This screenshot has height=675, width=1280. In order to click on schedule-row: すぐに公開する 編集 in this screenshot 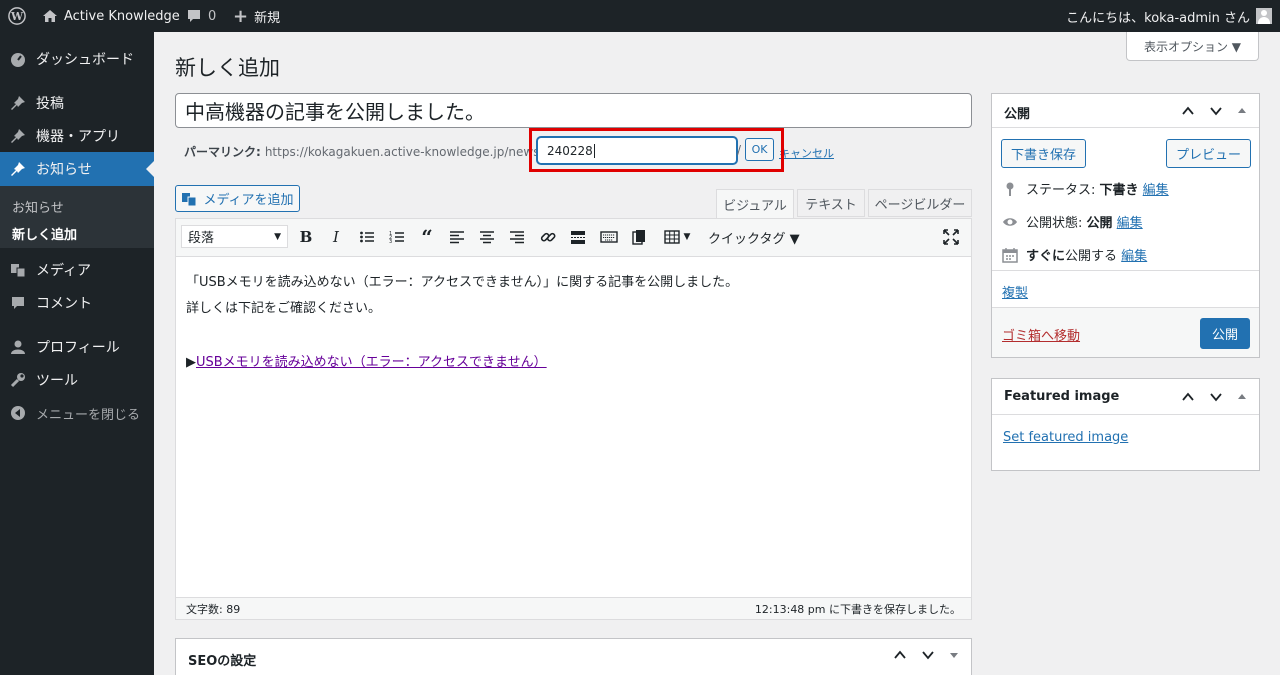, I will do `click(1074, 254)`.